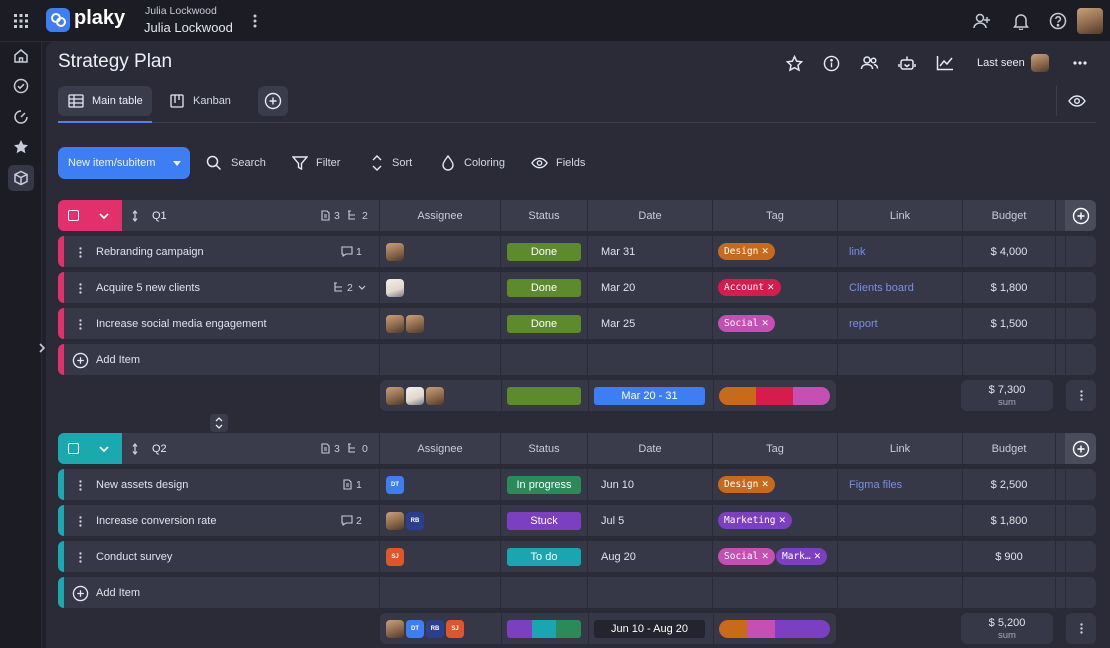 This screenshot has height=648, width=1110. I want to click on tag-pill: Marketing ✕, so click(755, 520).